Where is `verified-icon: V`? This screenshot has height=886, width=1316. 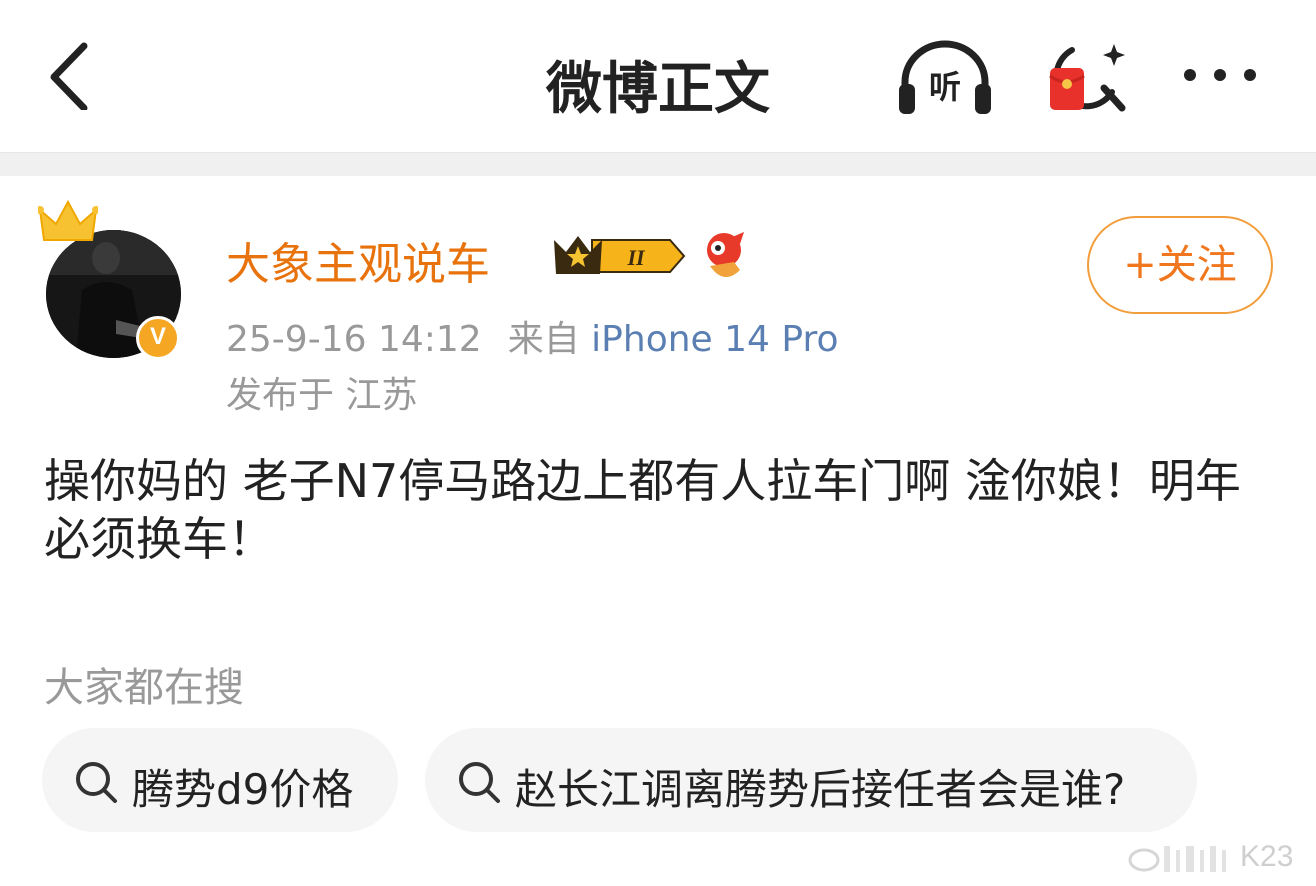 verified-icon: V is located at coordinates (158, 338).